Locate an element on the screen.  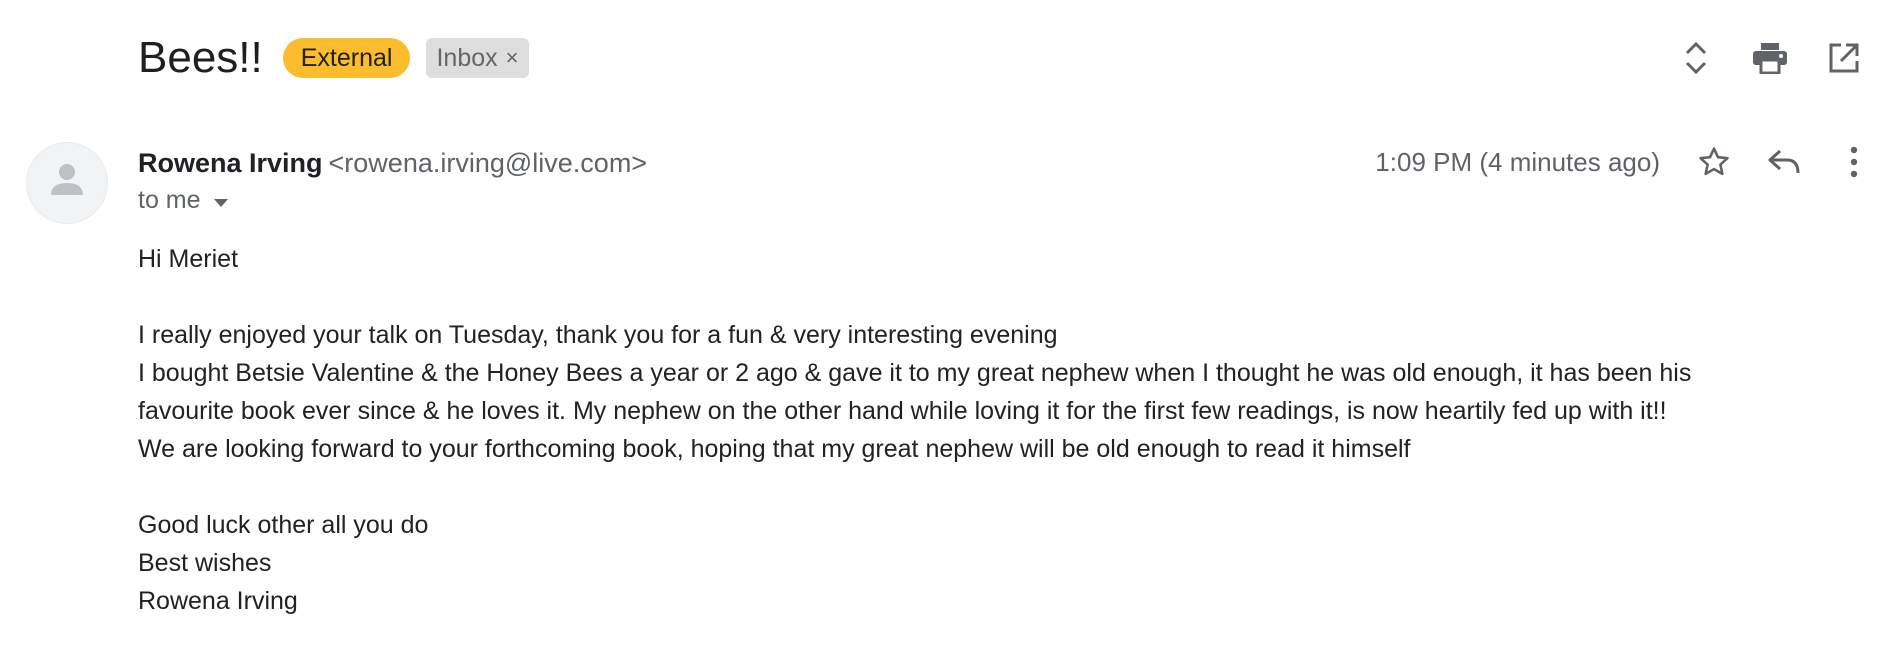
thread-toolbar is located at coordinates (1770, 58).